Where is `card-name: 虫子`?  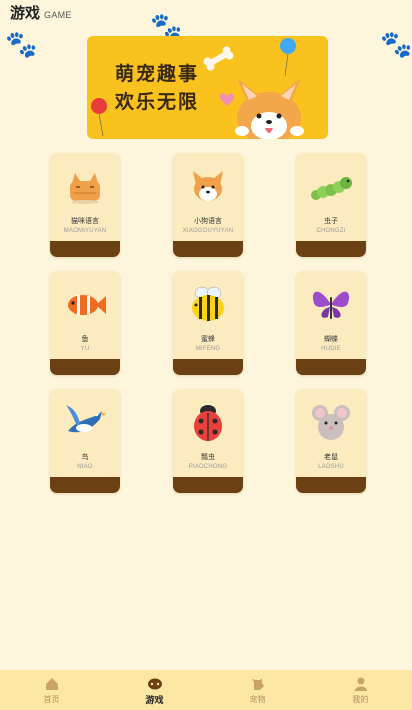
card-name: 虫子 is located at coordinates (331, 221).